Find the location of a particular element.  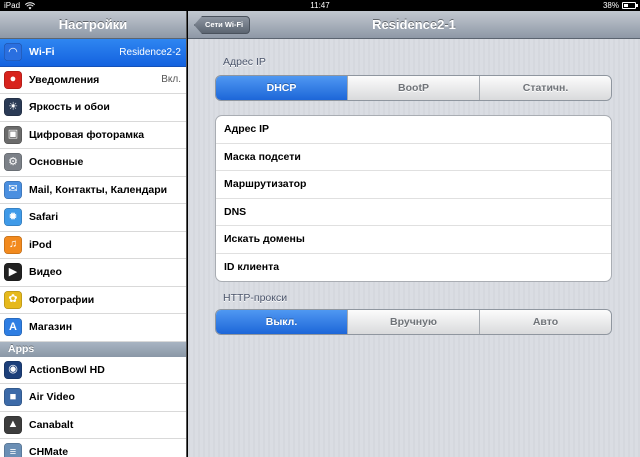

gear-icon: ⚙ is located at coordinates (13, 162).